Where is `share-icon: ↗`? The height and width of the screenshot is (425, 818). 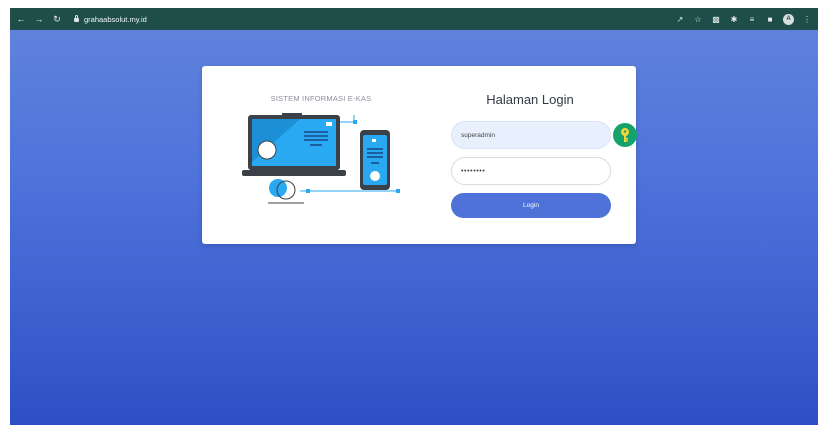 share-icon: ↗ is located at coordinates (680, 19).